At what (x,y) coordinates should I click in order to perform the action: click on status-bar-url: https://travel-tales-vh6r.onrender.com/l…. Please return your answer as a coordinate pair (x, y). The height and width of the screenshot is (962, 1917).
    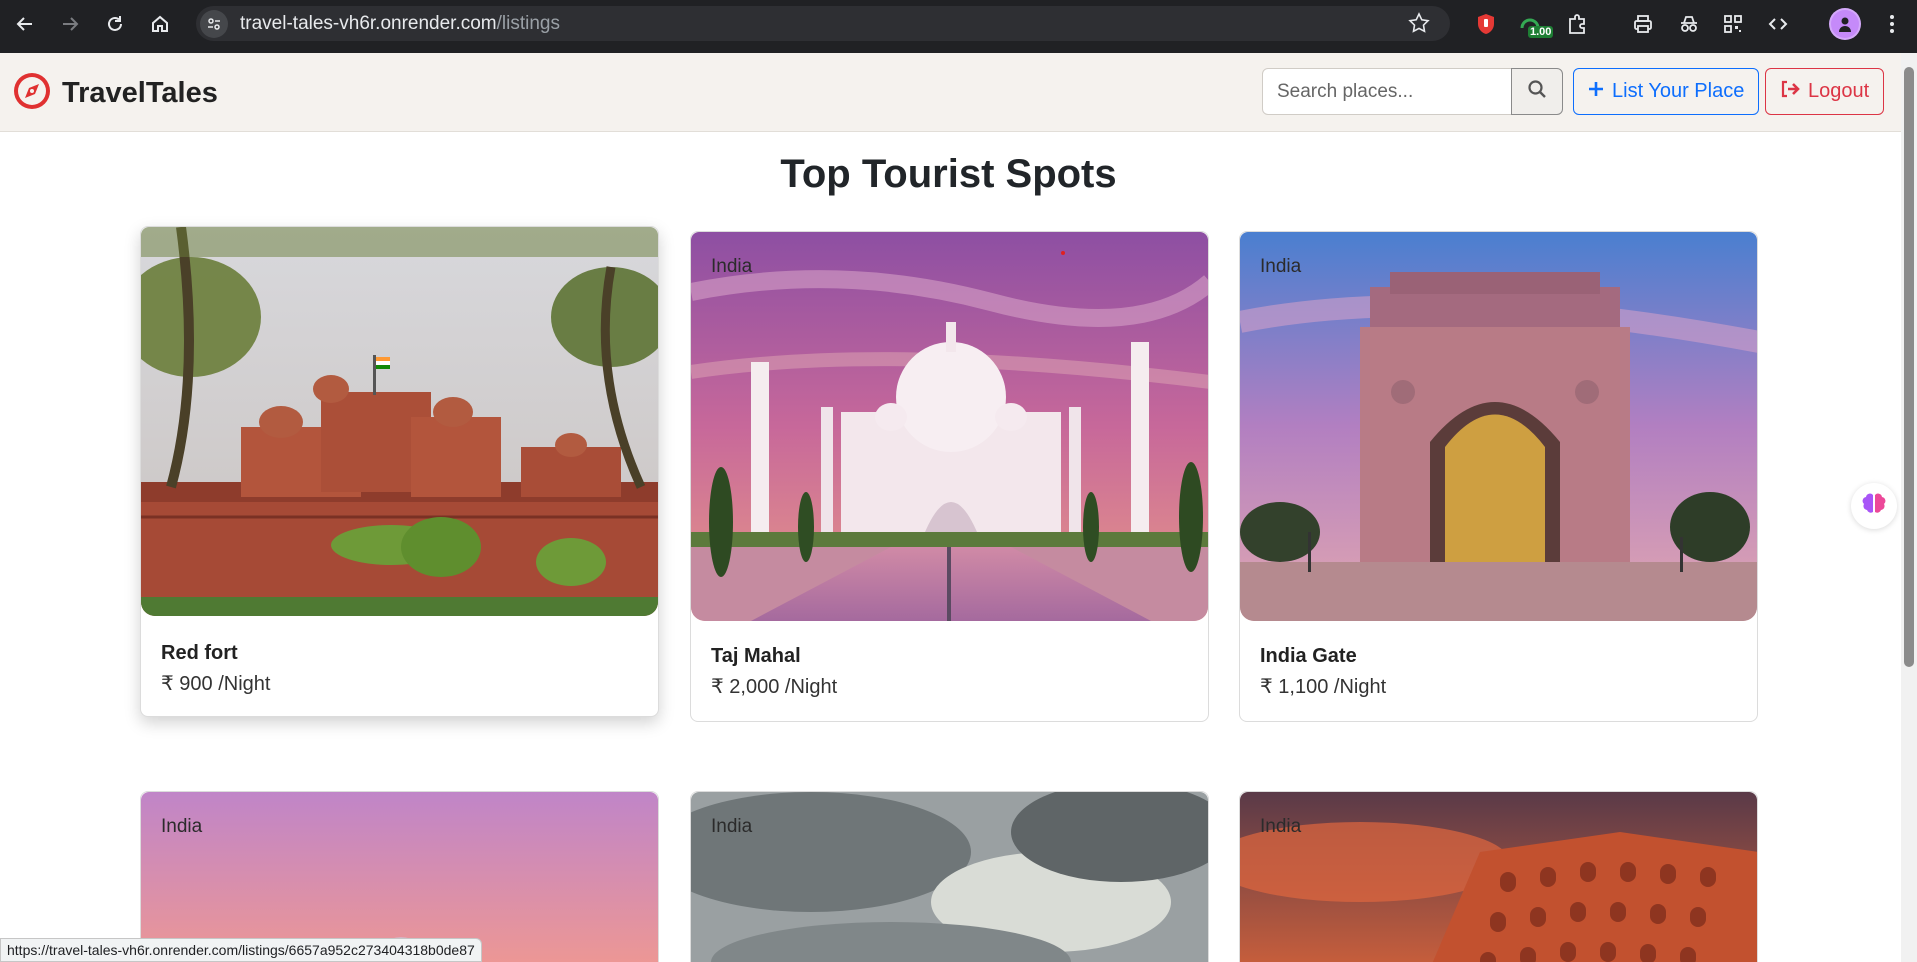
    Looking at the image, I should click on (241, 950).